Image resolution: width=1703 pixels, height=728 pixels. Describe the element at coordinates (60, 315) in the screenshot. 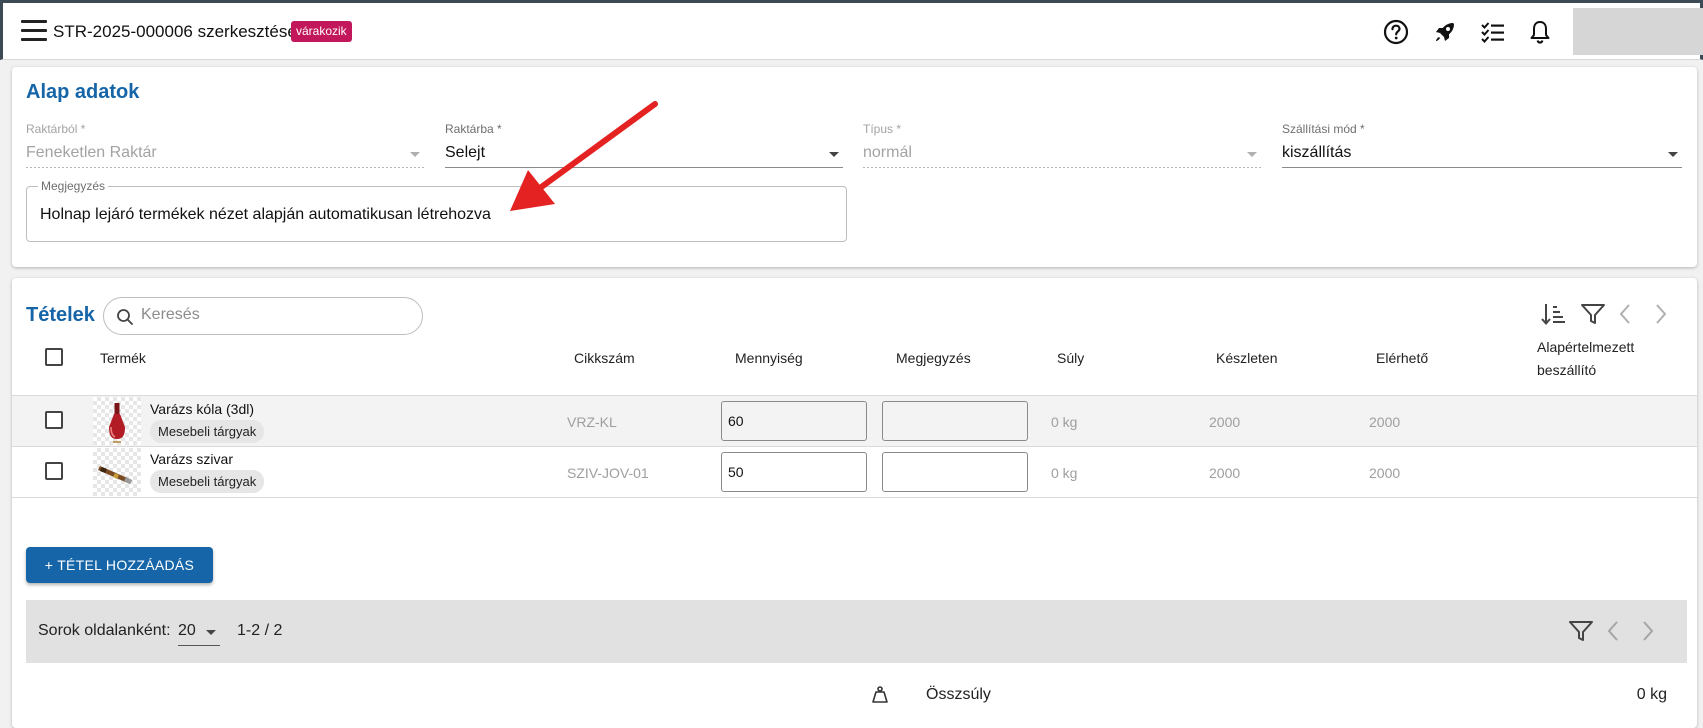

I see `items-title: Tételek` at that location.